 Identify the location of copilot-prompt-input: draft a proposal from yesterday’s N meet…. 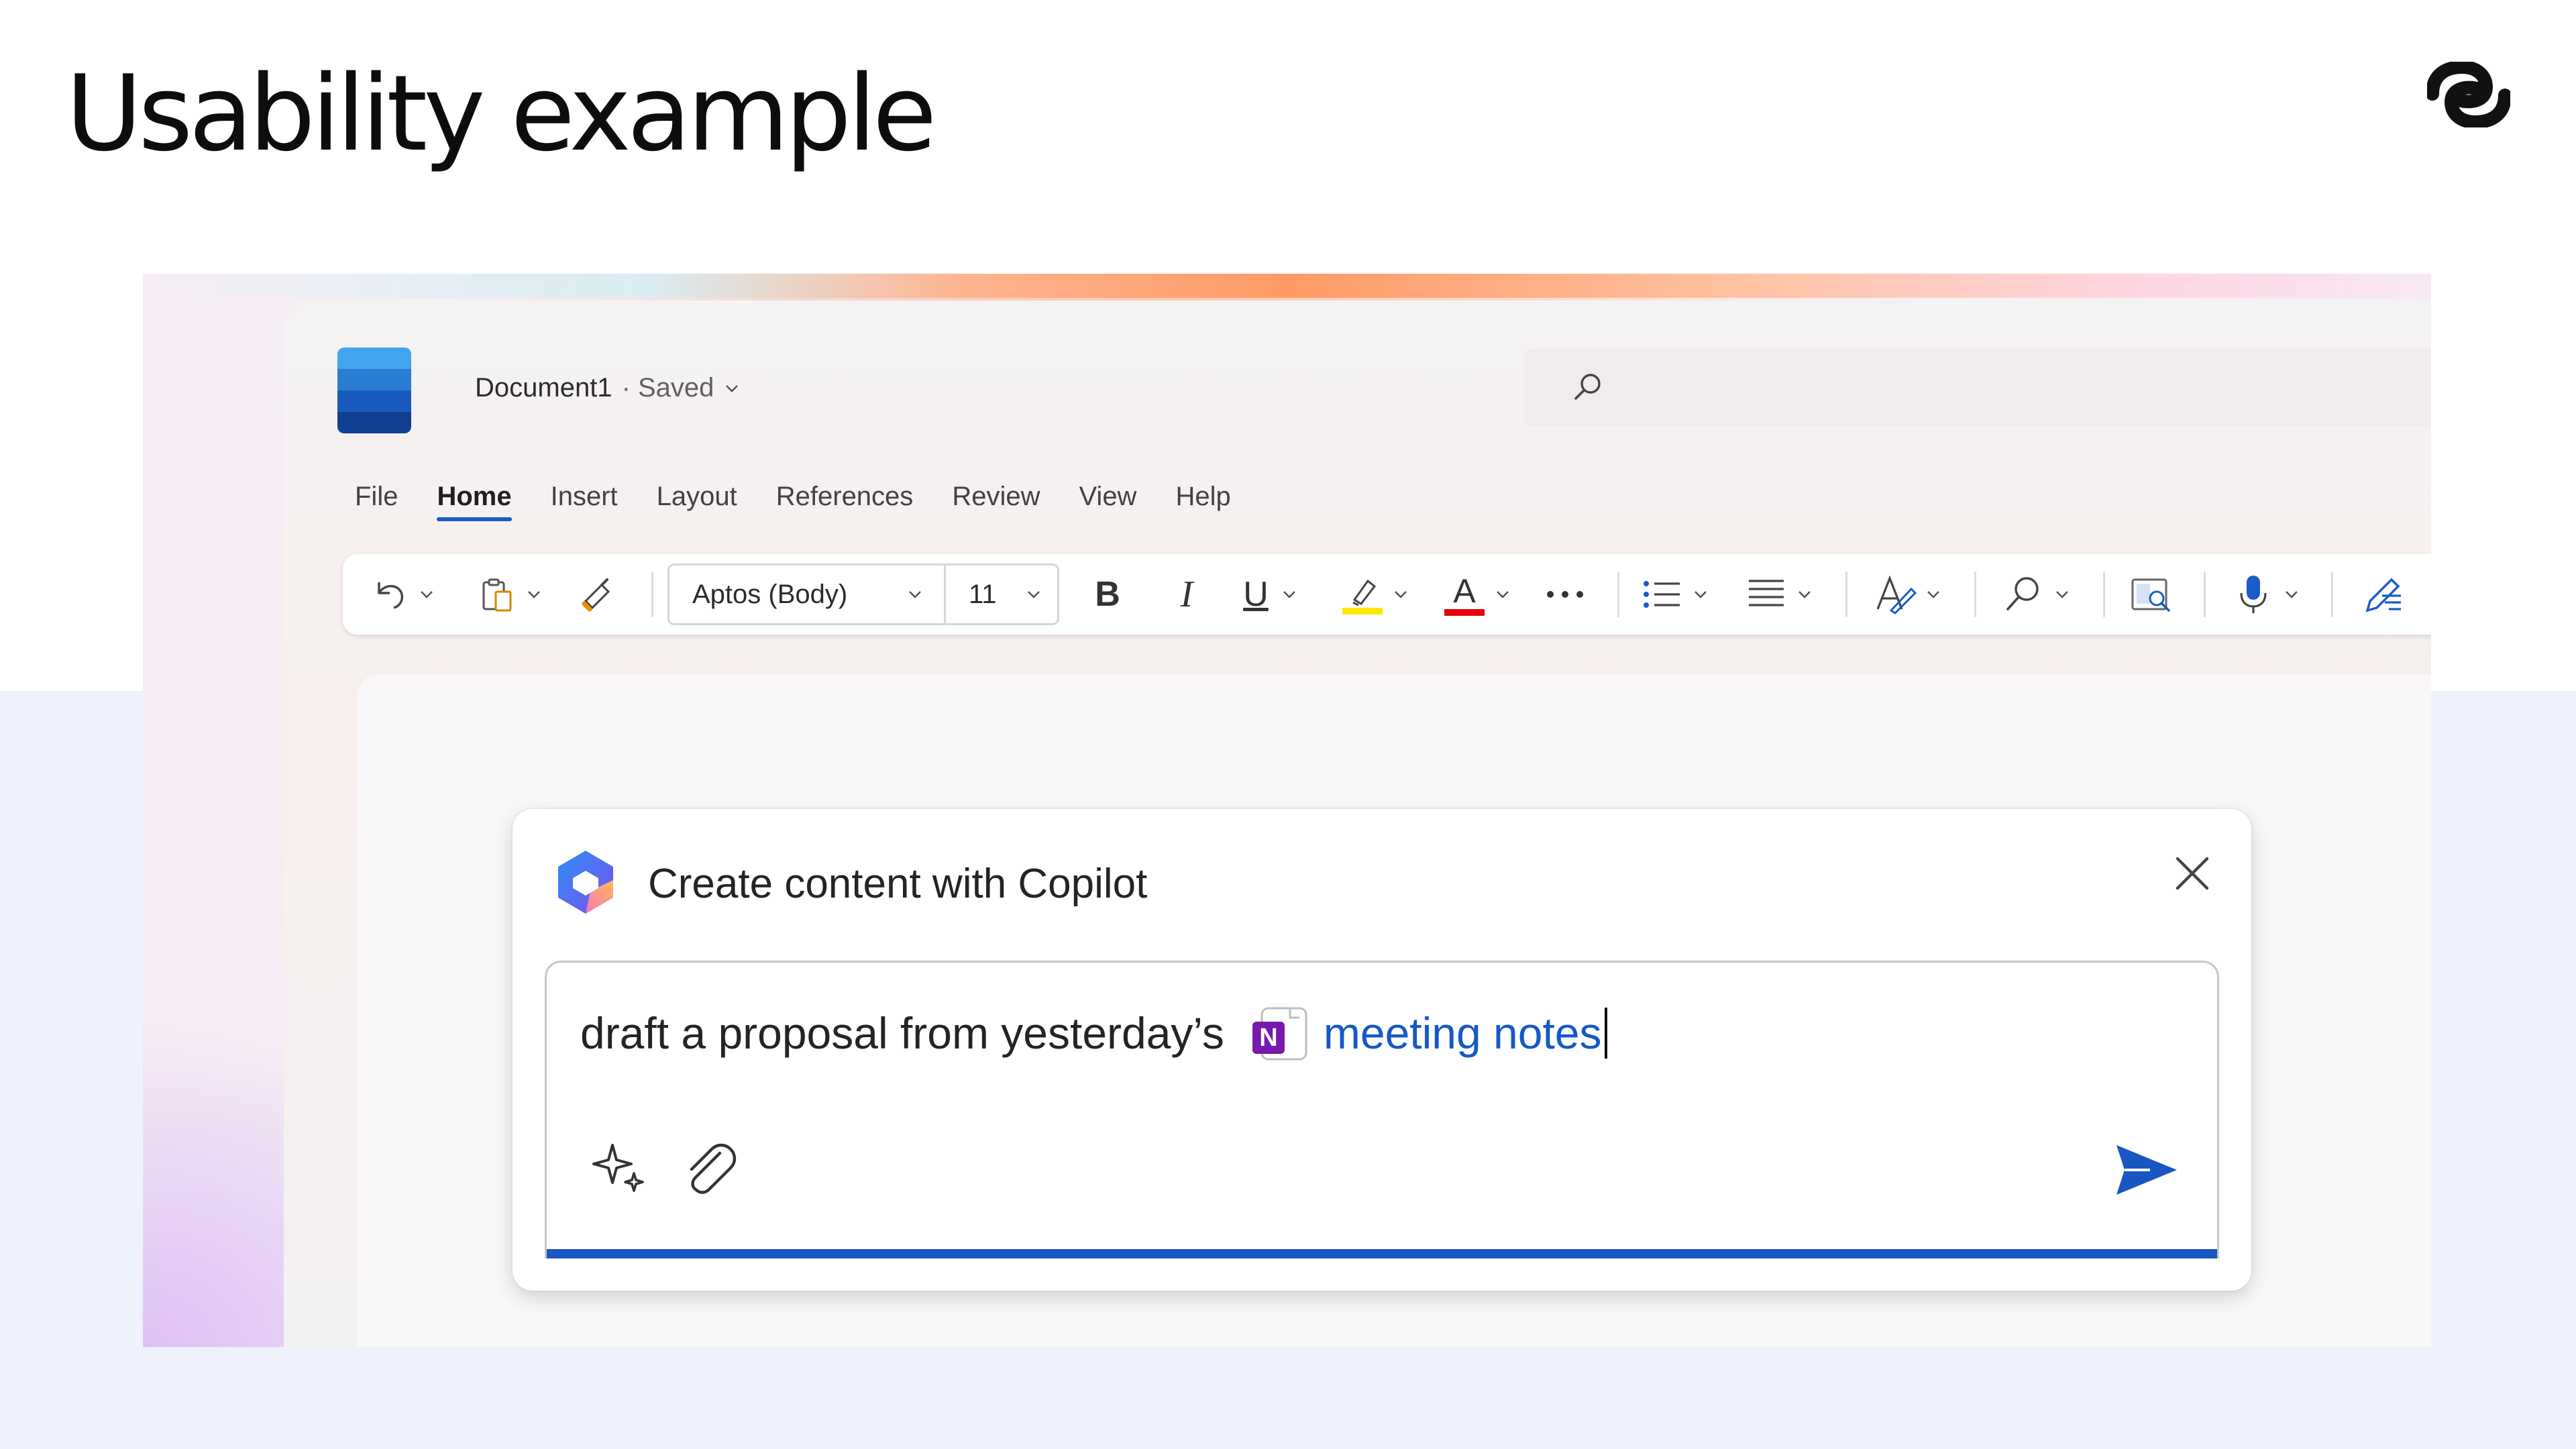
(1382, 1109).